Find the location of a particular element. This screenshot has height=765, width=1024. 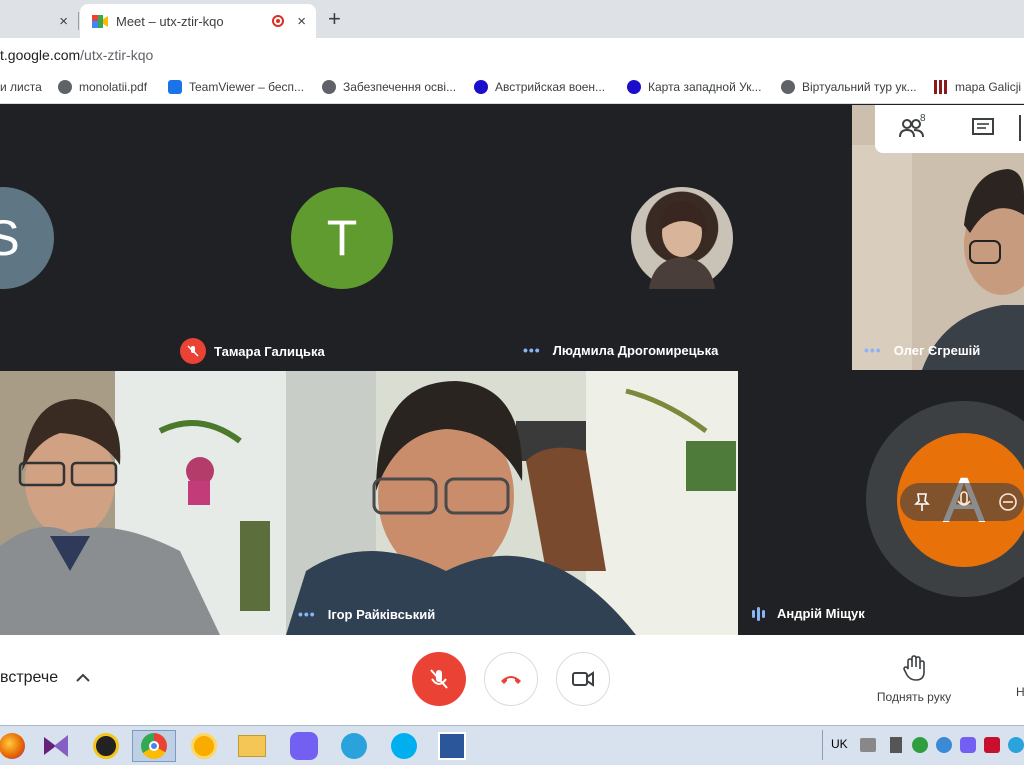

visual-studio-icon is located at coordinates (56, 746).